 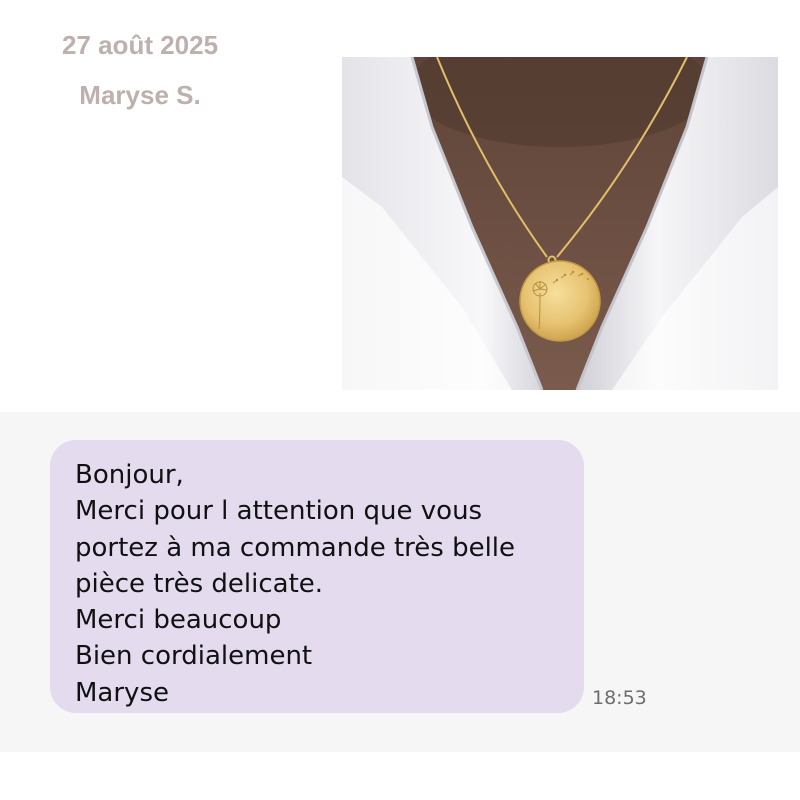 What do you see at coordinates (178, 620) in the screenshot?
I see `message-line: Merci beaucoup` at bounding box center [178, 620].